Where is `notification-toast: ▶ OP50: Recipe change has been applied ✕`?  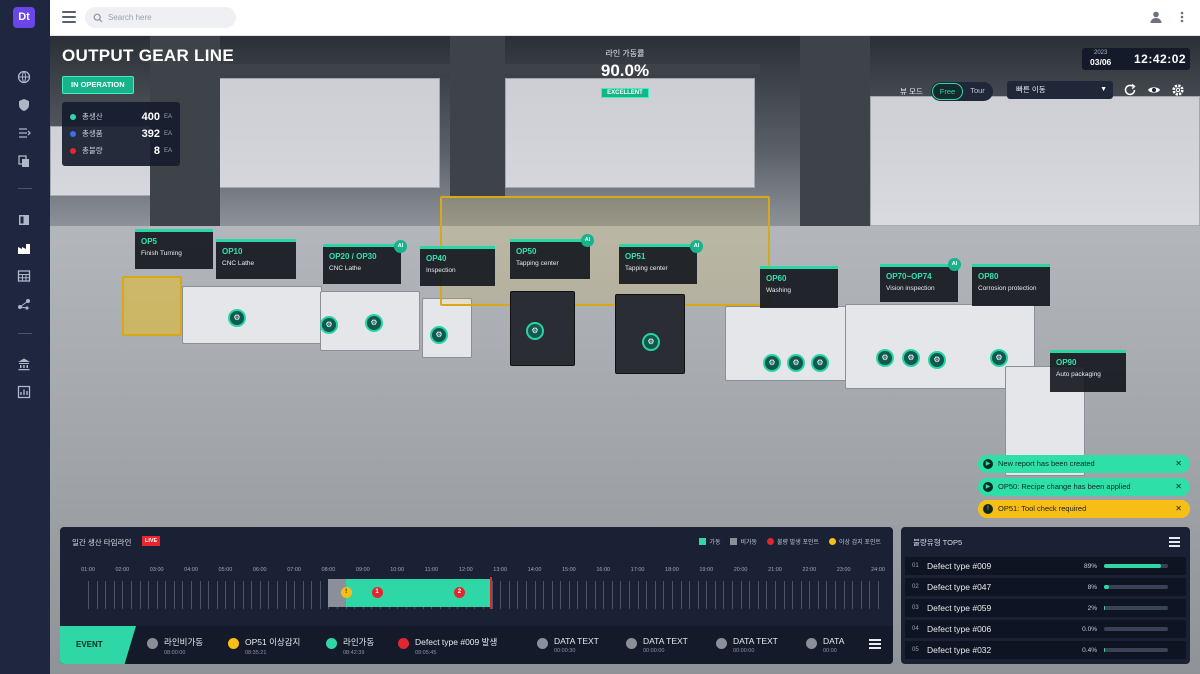 notification-toast: ▶ OP50: Recipe change has been applied ✕ is located at coordinates (1084, 487).